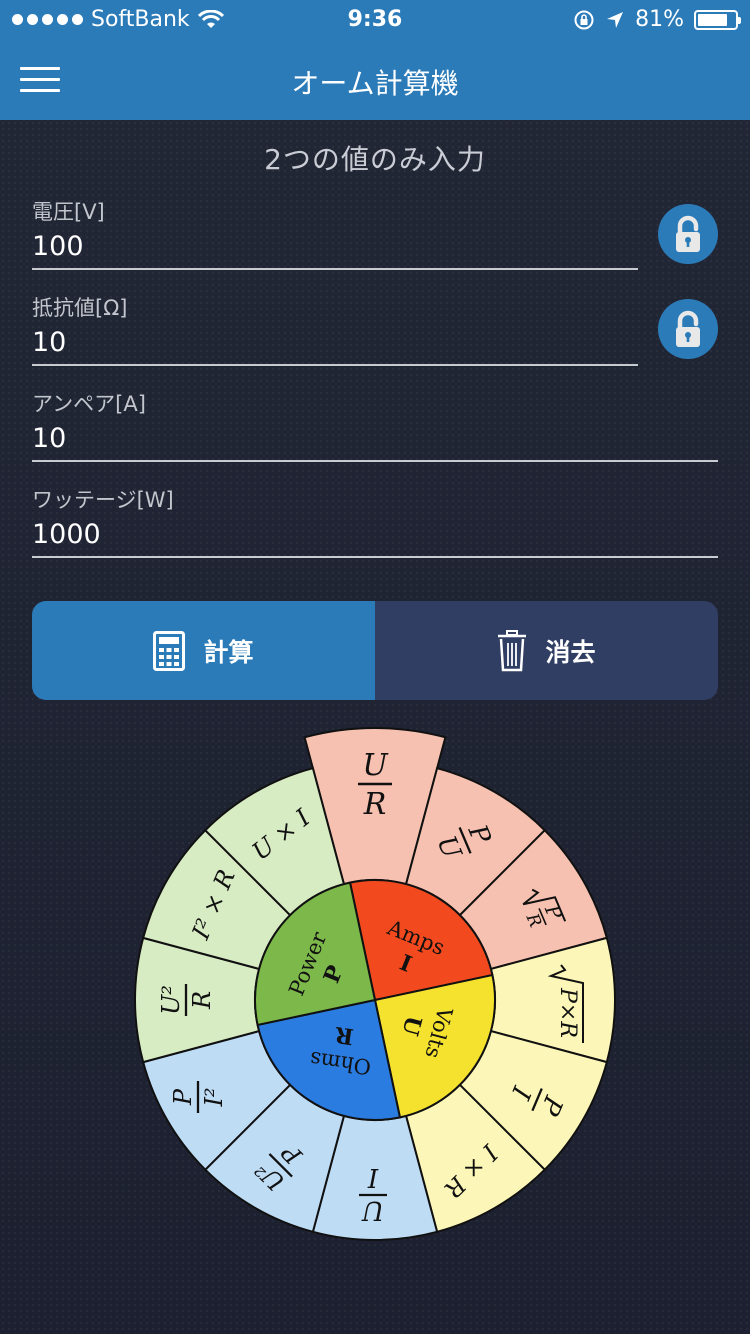 Image resolution: width=750 pixels, height=1334 pixels. Describe the element at coordinates (375, 535) in the screenshot. I see `wattage-input: 1000` at that location.